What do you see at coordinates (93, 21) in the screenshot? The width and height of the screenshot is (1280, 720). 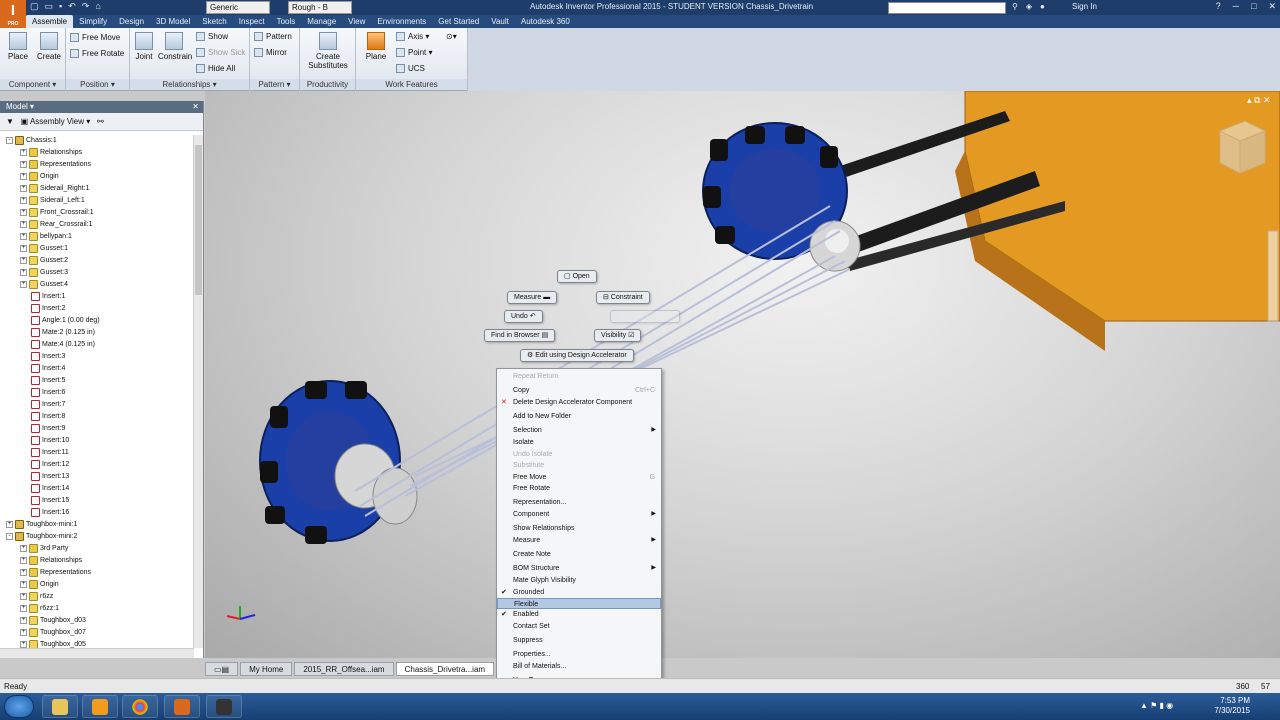 I see `tab-simplify: Simplify` at bounding box center [93, 21].